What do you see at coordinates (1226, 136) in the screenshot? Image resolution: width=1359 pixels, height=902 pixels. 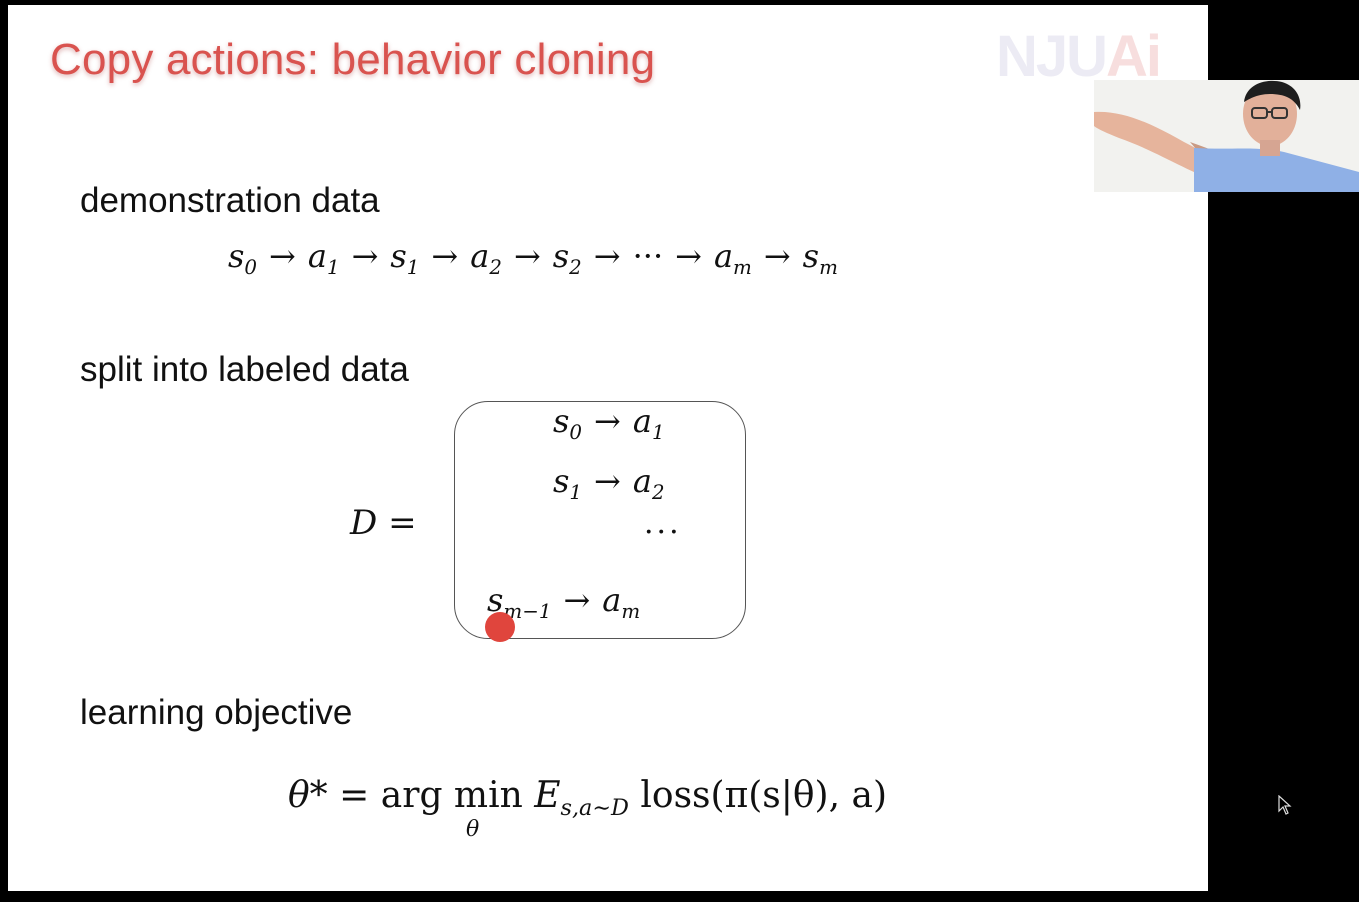 I see `webcam-video` at bounding box center [1226, 136].